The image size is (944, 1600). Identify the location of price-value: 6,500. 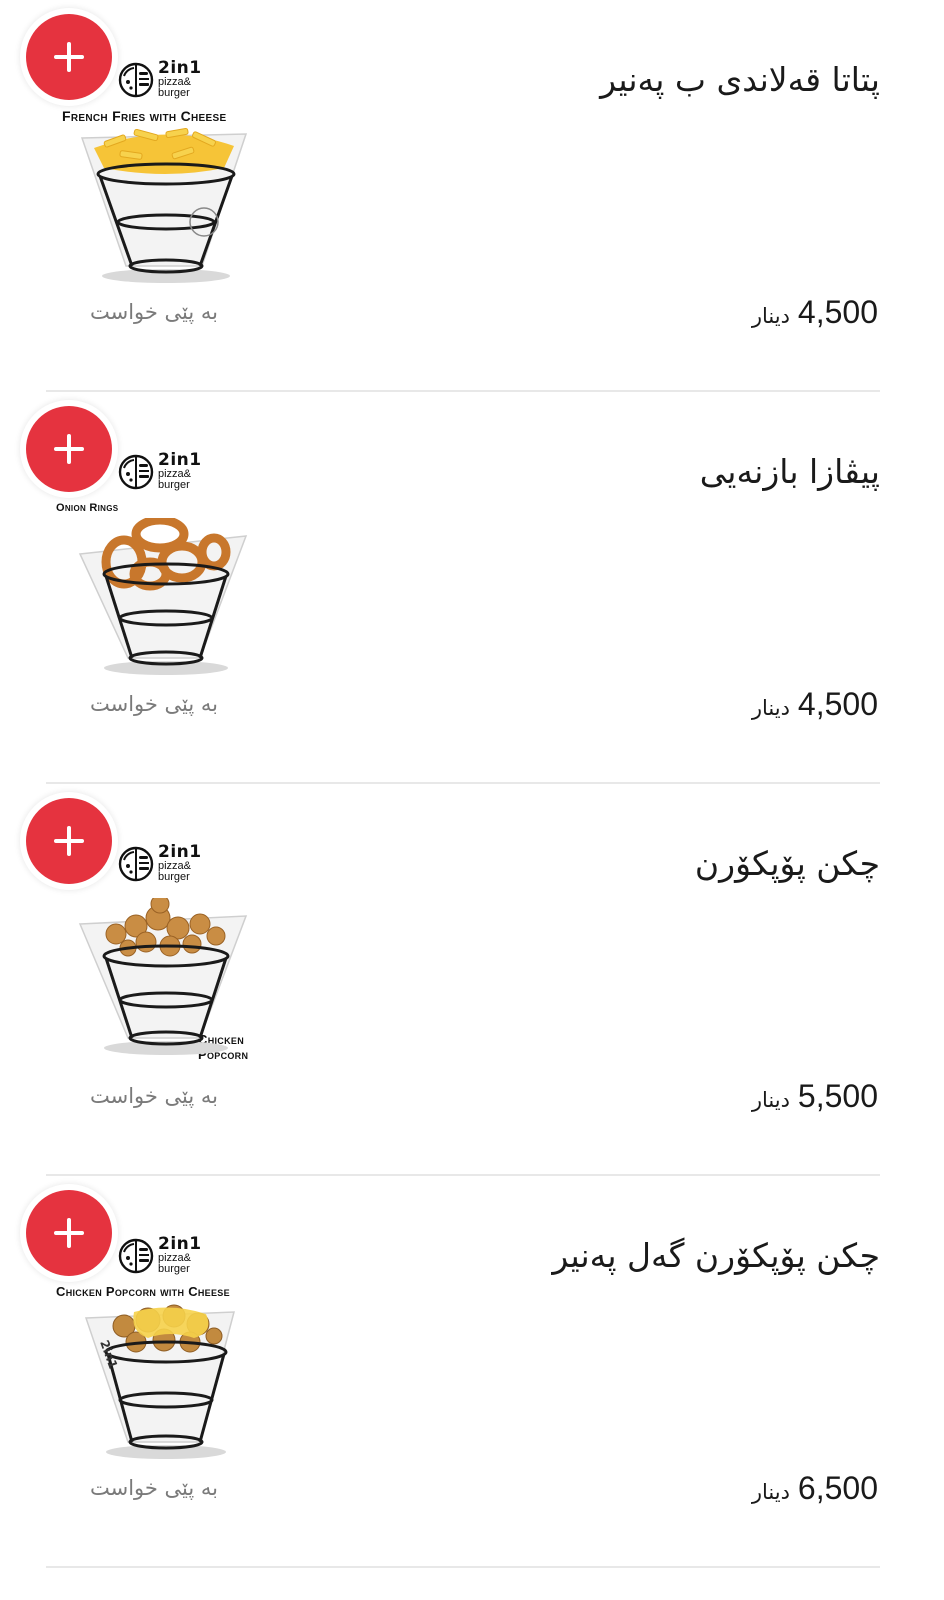
(837, 1488).